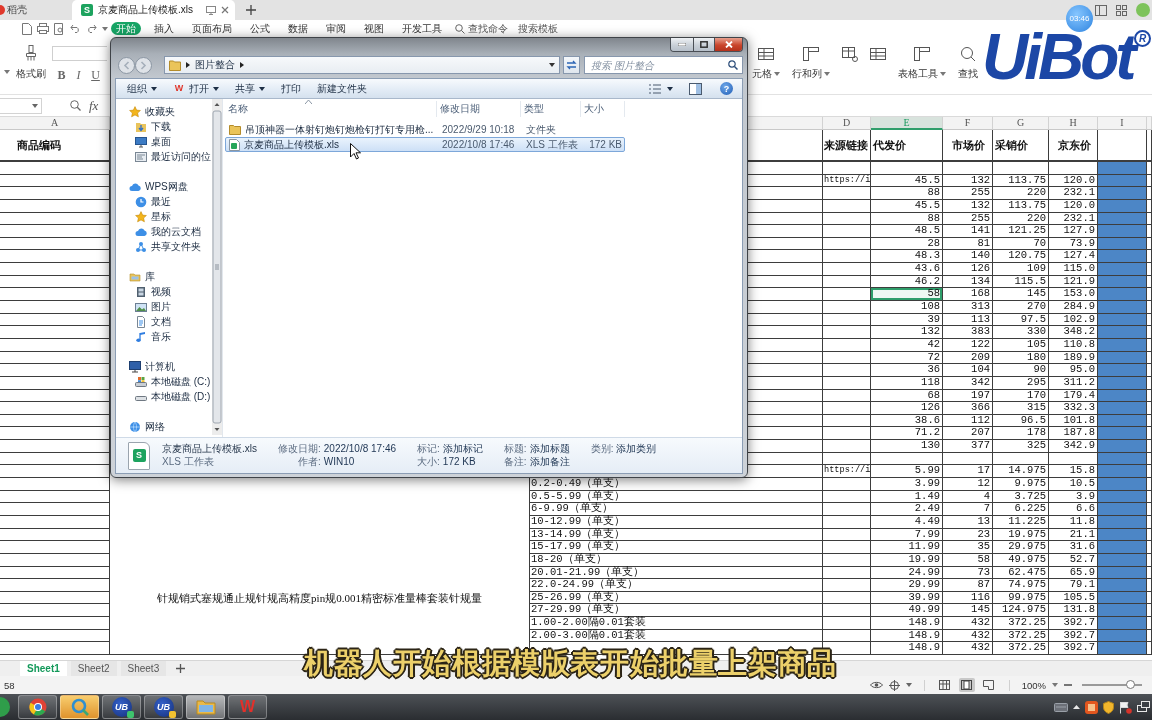  What do you see at coordinates (422, 28) in the screenshot?
I see `menu-tab: 开发工具` at bounding box center [422, 28].